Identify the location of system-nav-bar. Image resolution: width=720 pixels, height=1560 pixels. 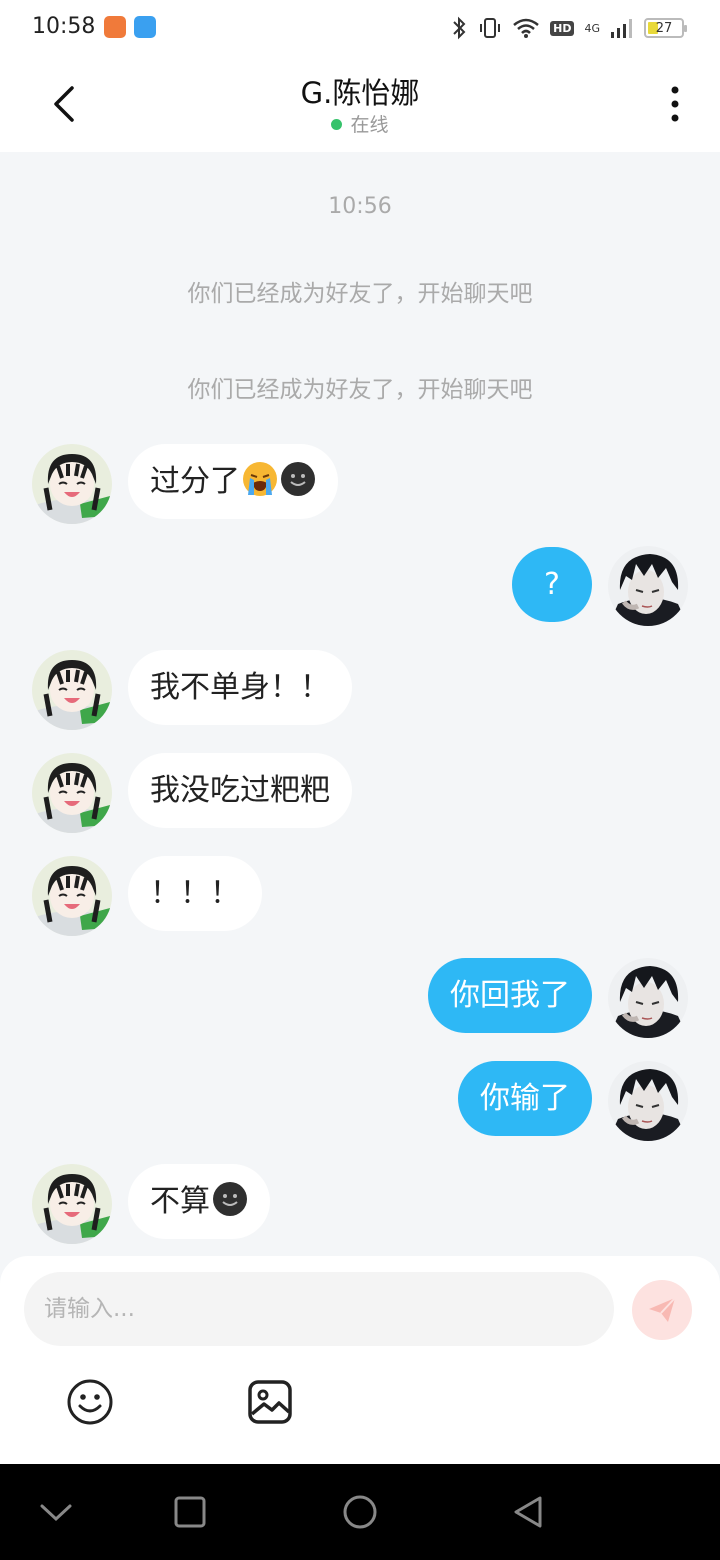
(360, 1512).